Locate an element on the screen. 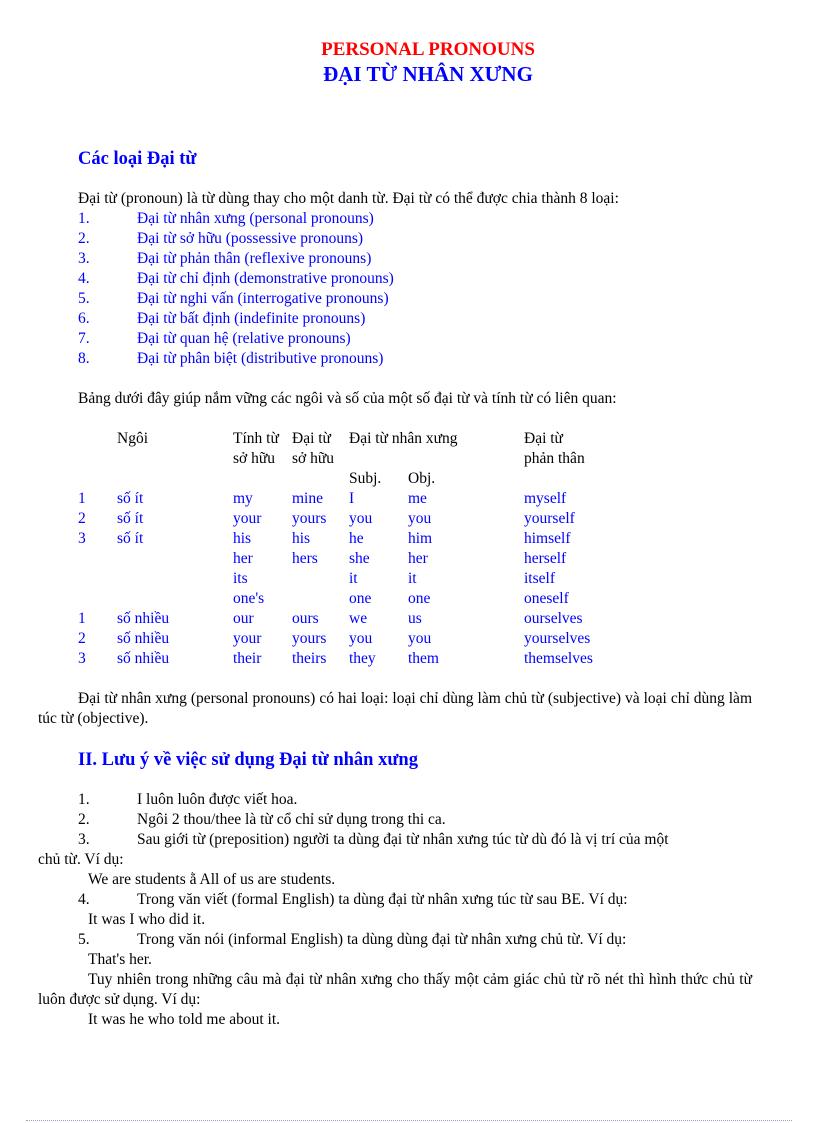 The image size is (816, 1123). example-sentence: That's her. is located at coordinates (120, 959).